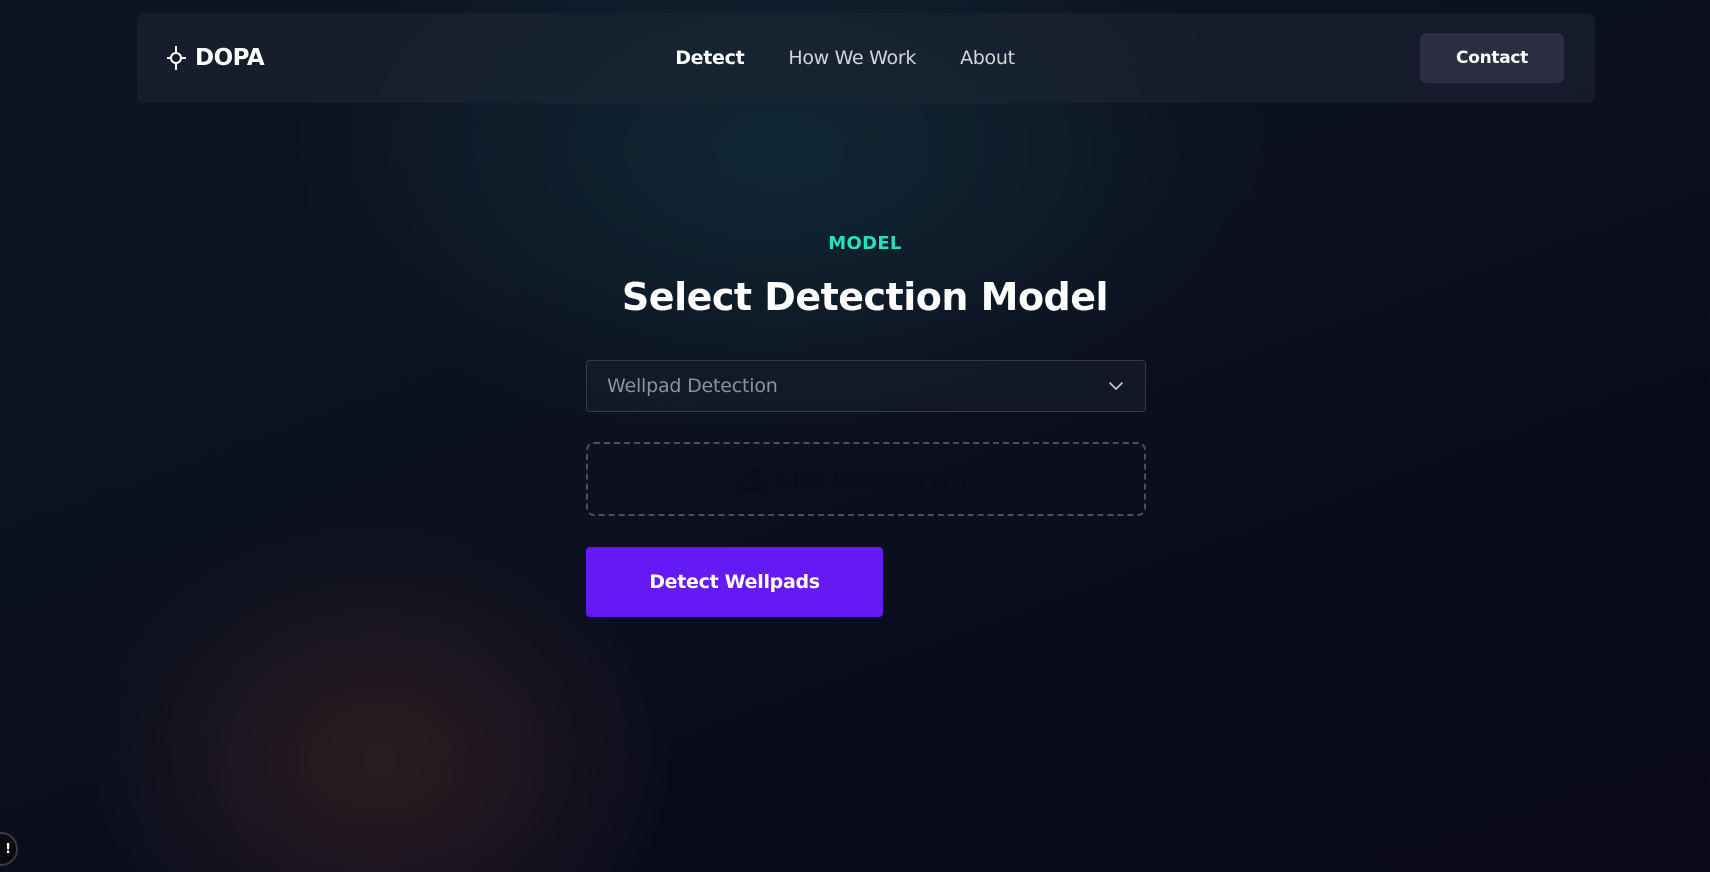  I want to click on navbar: DOPA Detect How We Work About Contact, so click(866, 58).